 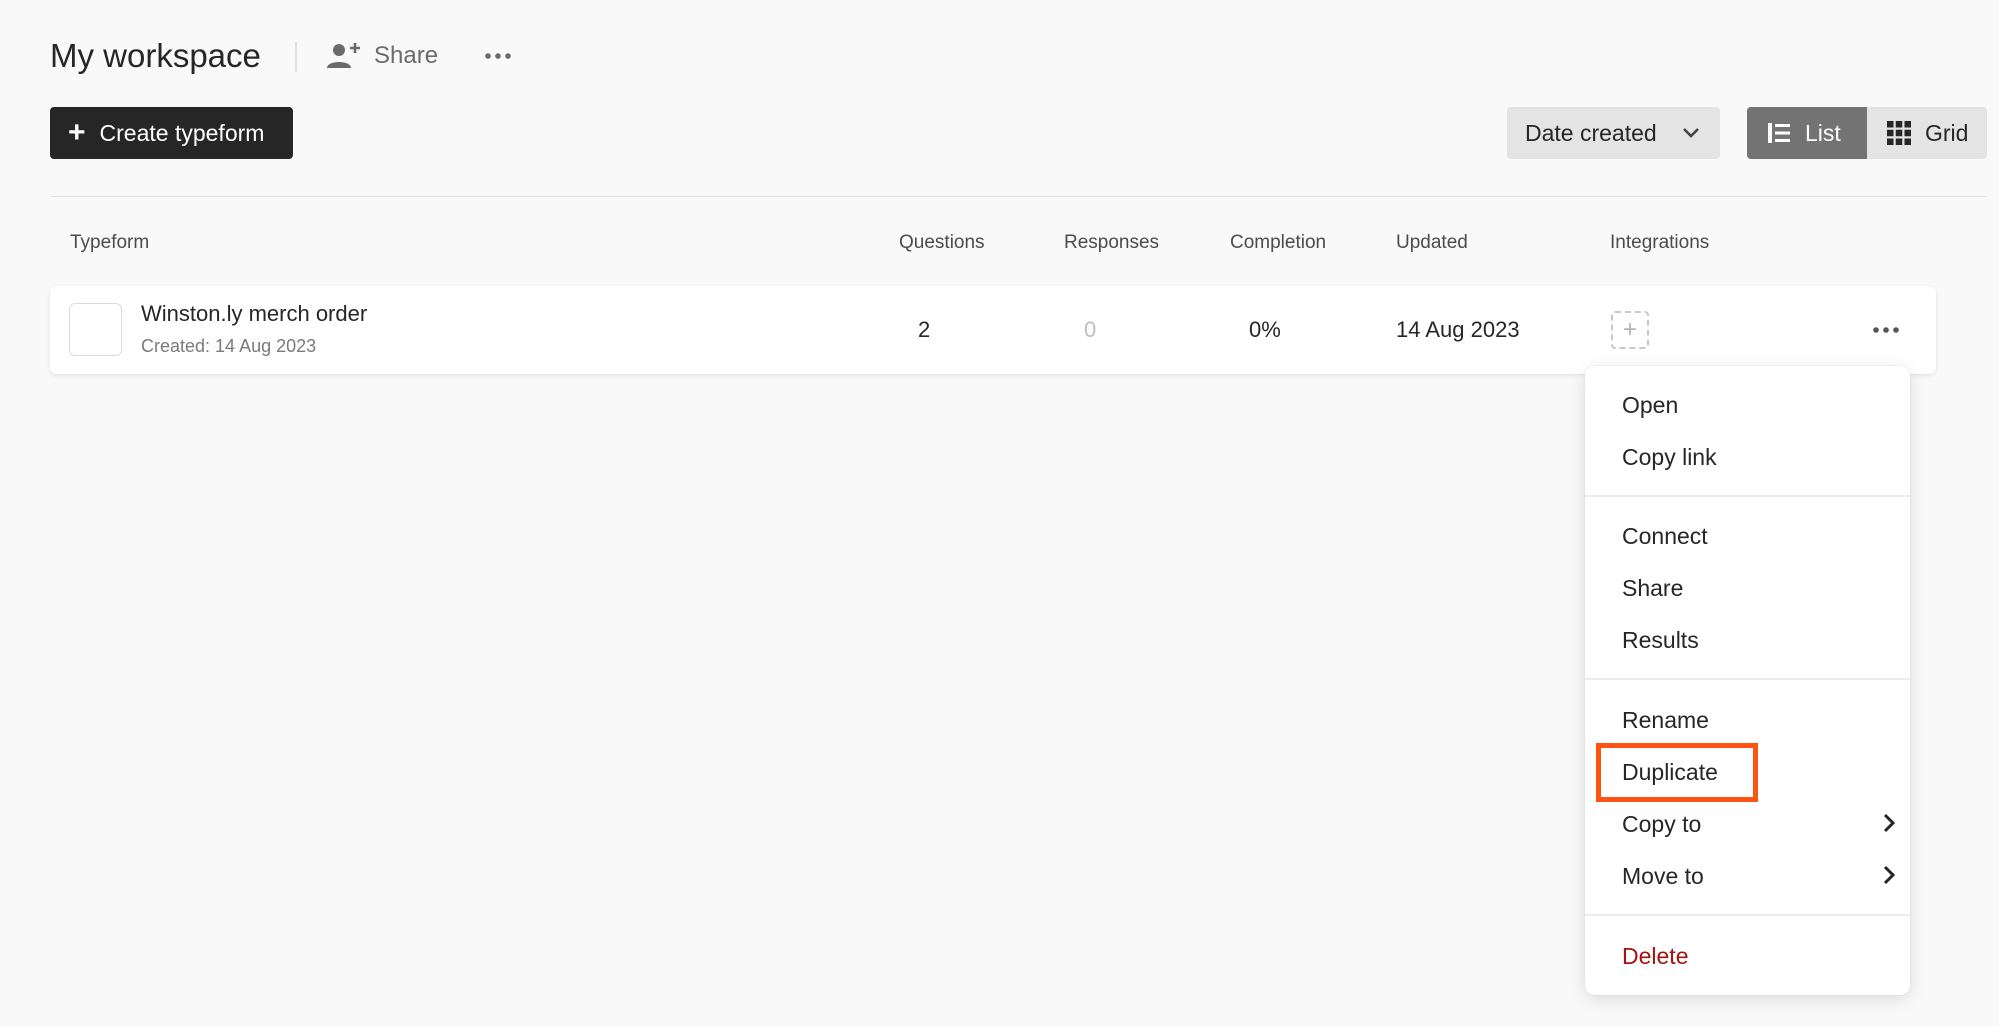 I want to click on column-header-responses: Responses, so click(x=1112, y=242).